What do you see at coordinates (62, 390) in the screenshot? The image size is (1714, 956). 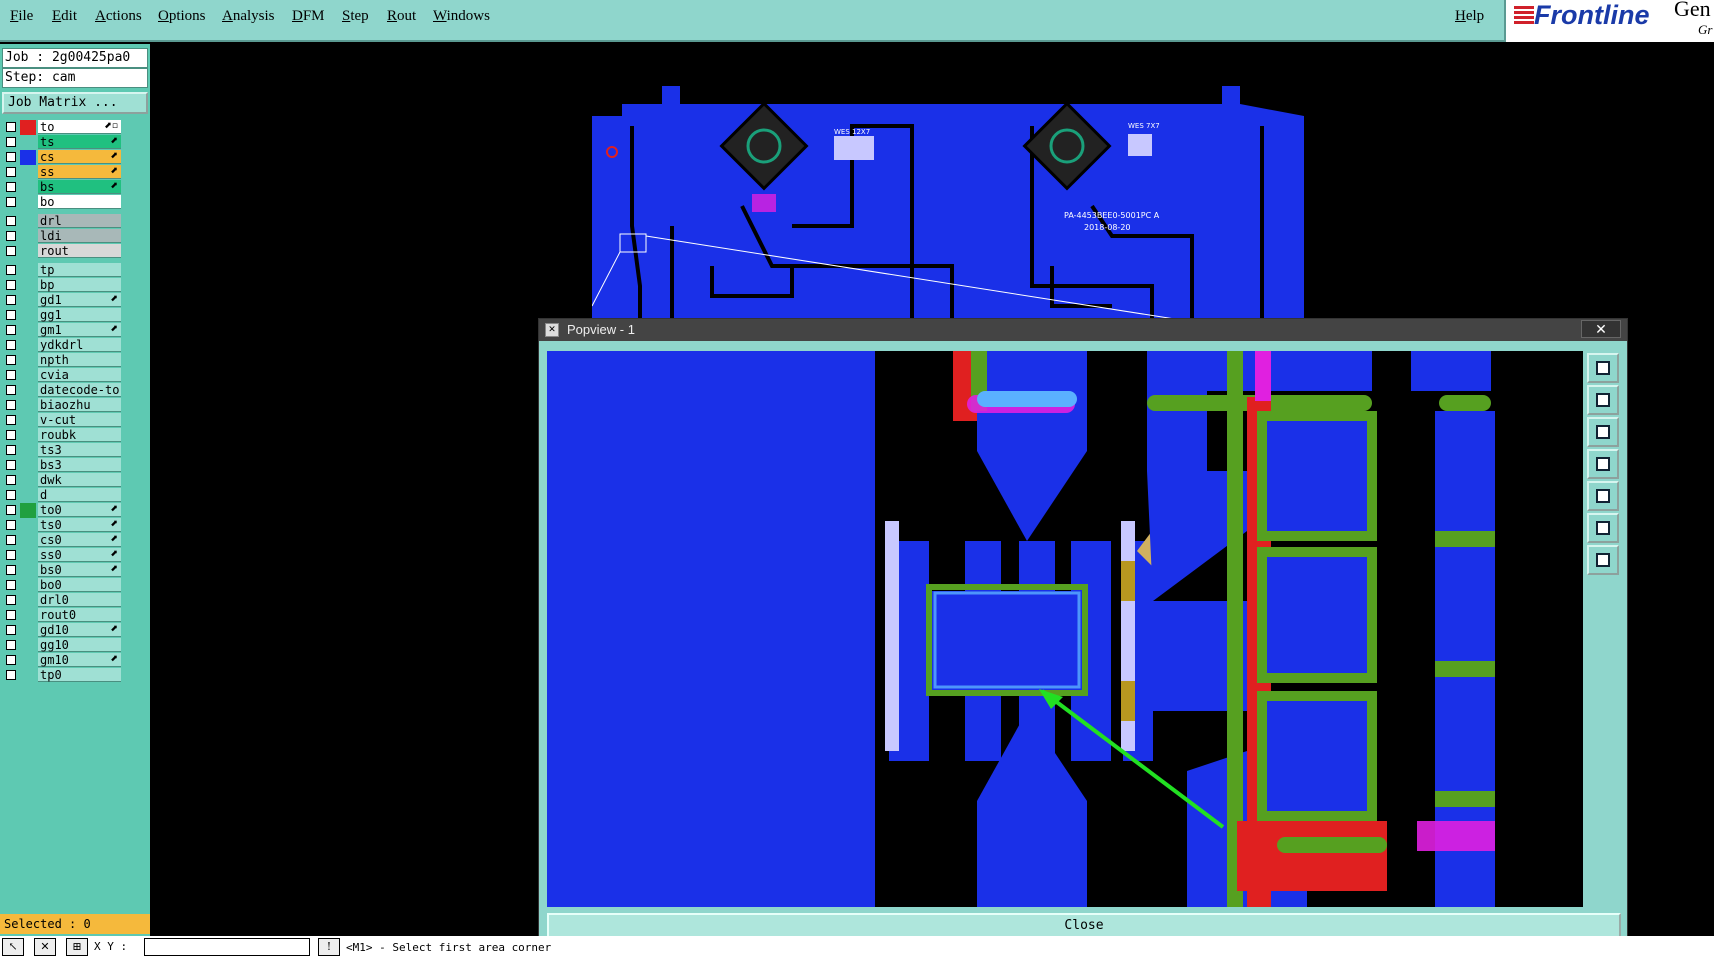 I see `layer-row-datecode-to: datecode-to` at bounding box center [62, 390].